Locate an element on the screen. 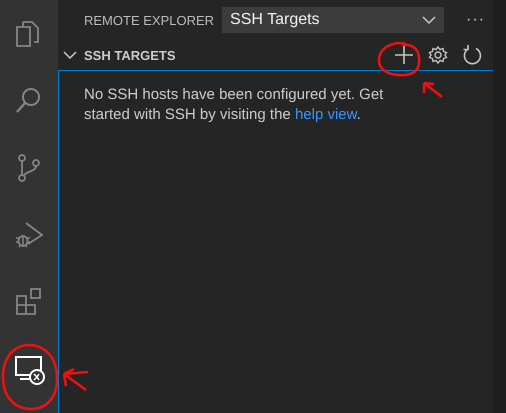 Image resolution: width=506 pixels, height=413 pixels. settings-icon is located at coordinates (438, 55).